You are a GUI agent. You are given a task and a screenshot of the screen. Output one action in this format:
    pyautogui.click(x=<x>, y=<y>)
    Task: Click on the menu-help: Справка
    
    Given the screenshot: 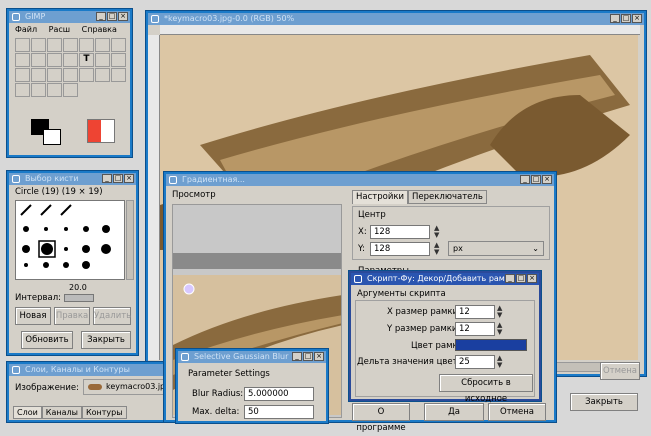 What is the action you would take?
    pyautogui.click(x=99, y=29)
    